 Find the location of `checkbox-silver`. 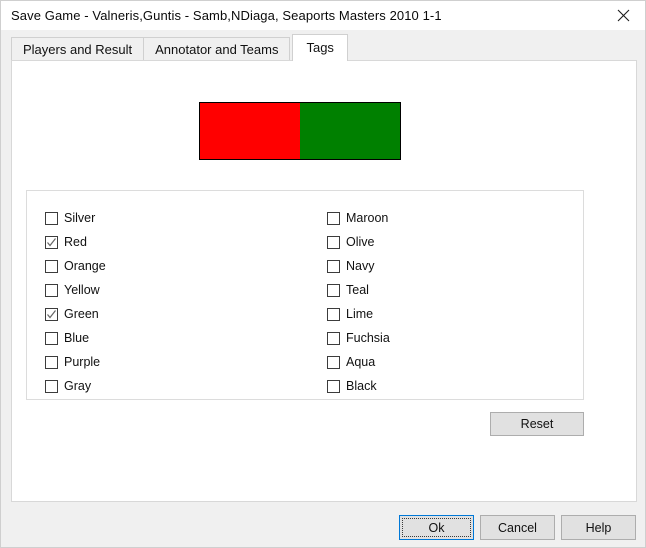

checkbox-silver is located at coordinates (51, 218).